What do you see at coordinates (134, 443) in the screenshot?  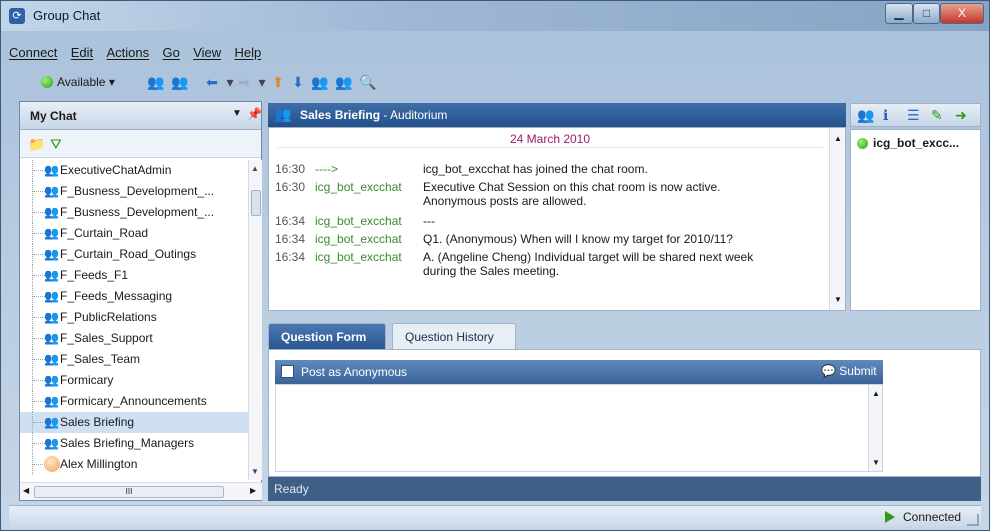 I see `list-item: 👥 Sales Briefing_Managers` at bounding box center [134, 443].